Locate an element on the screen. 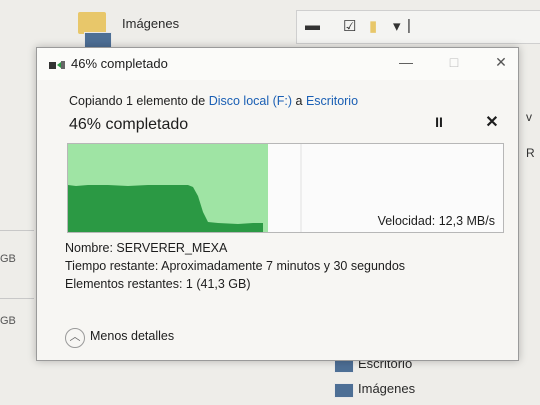  less-details-button: Menos detalles is located at coordinates (132, 336).